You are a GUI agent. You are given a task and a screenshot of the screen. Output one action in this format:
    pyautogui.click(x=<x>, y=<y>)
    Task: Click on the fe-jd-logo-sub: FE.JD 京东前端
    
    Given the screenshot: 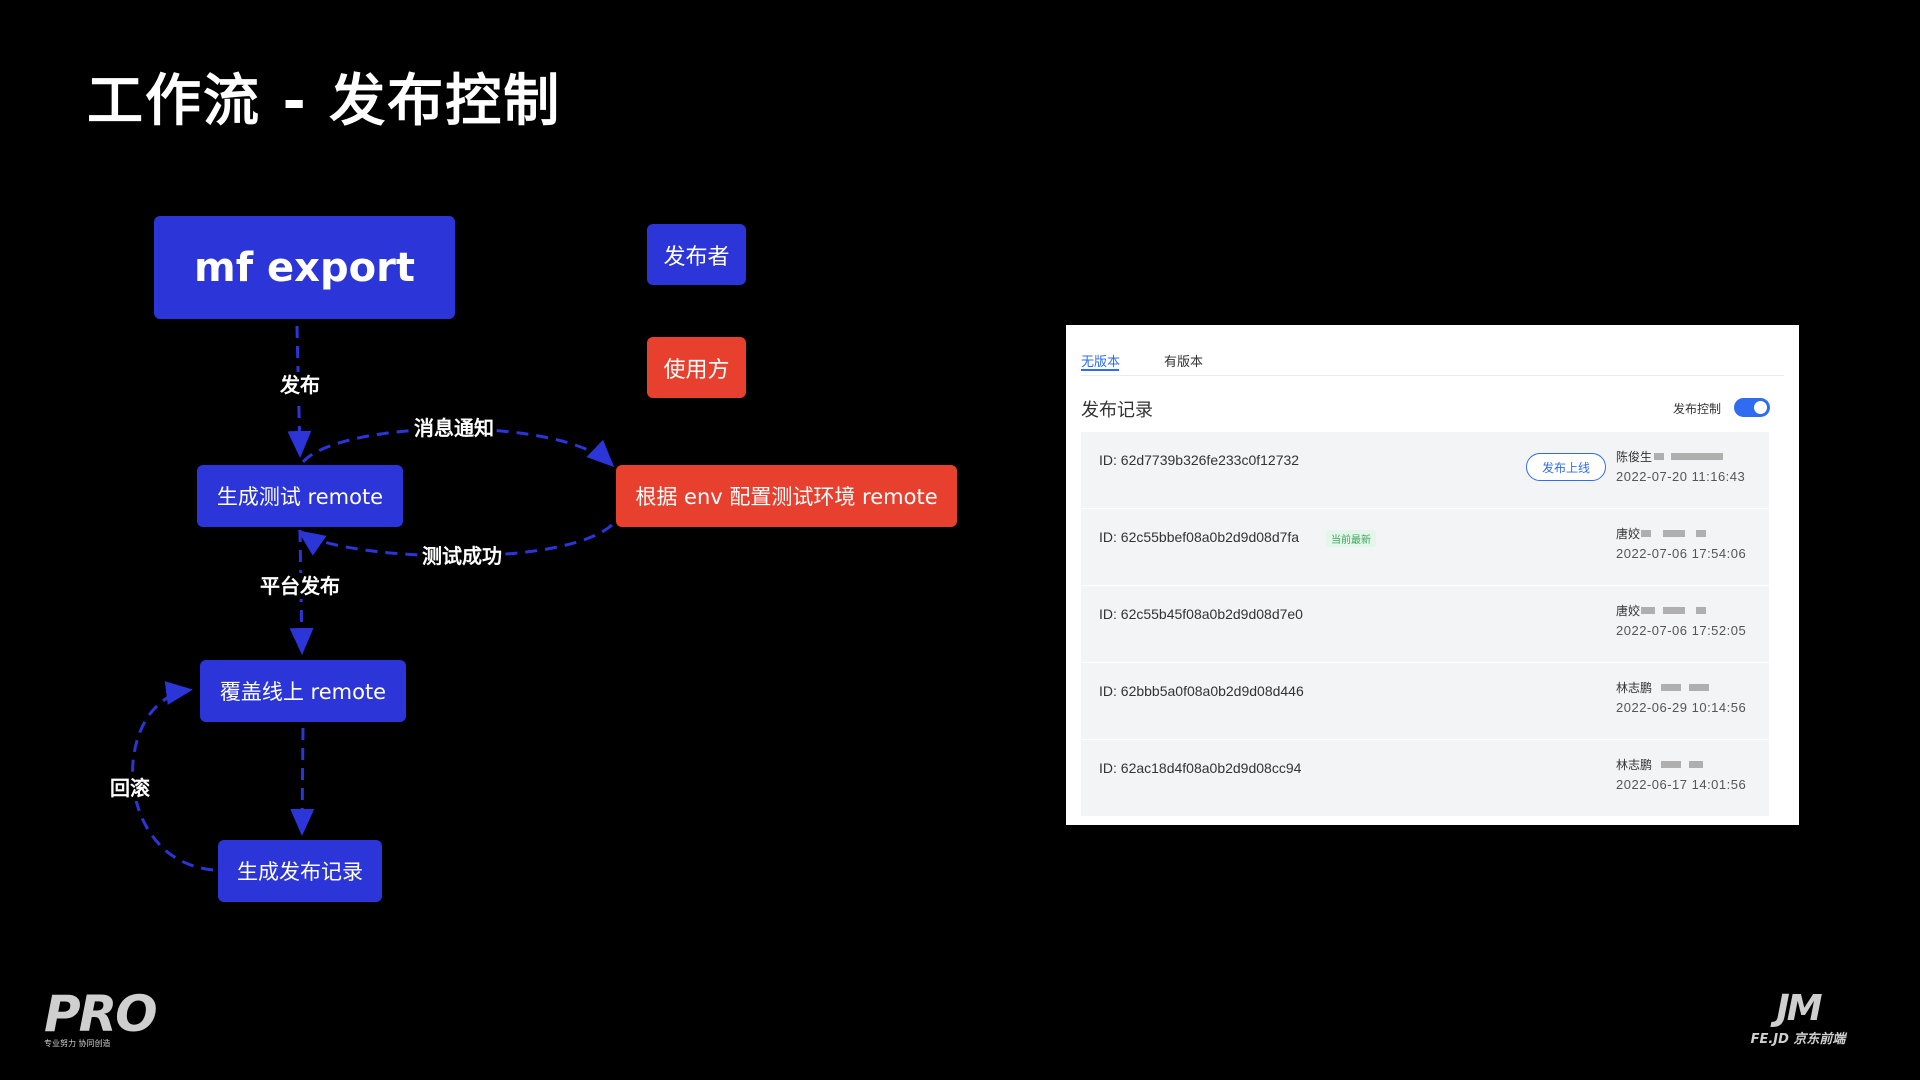 What is the action you would take?
    pyautogui.click(x=1798, y=1039)
    